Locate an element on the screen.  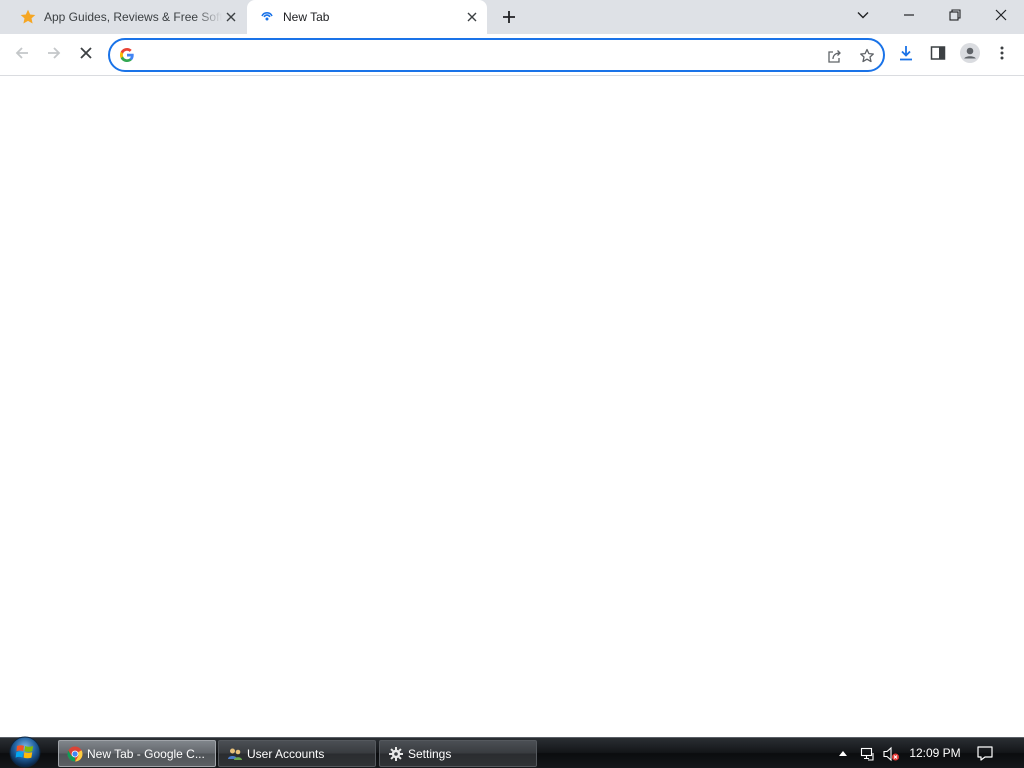
chrome-icon is located at coordinates (75, 754).